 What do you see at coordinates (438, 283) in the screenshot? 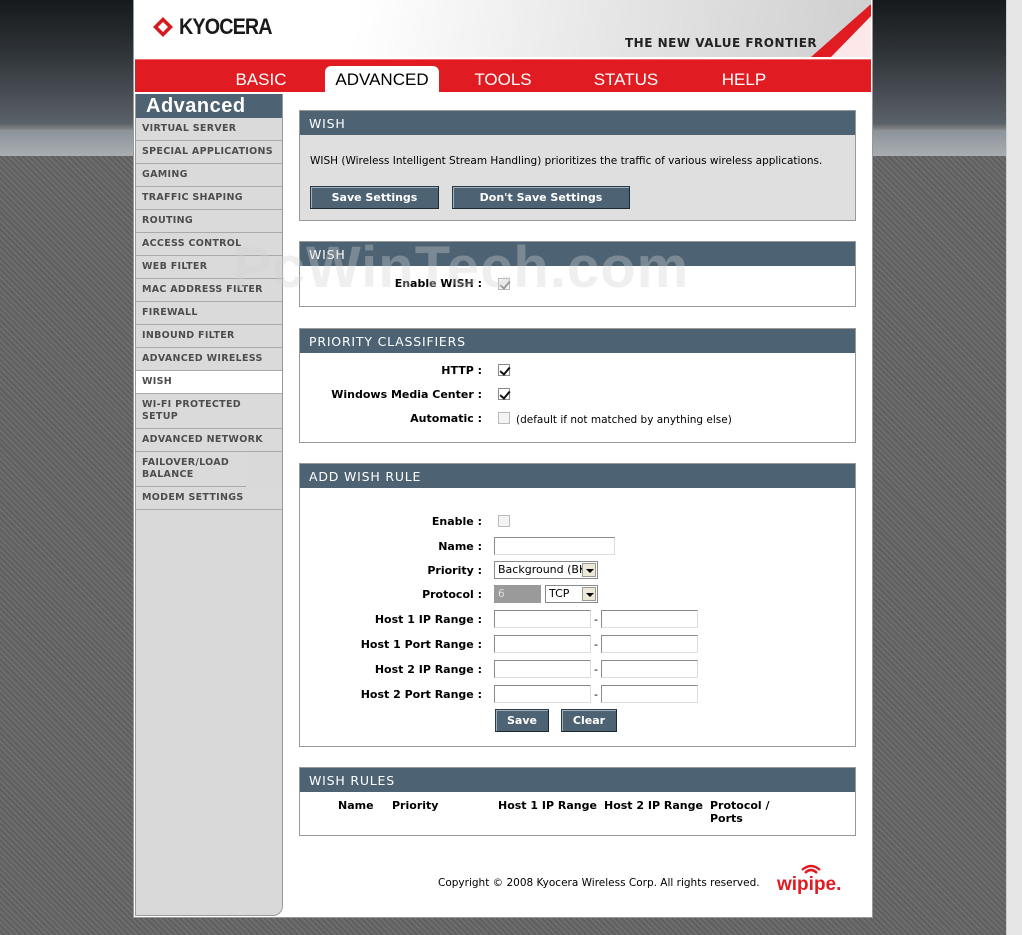
I see `enable-wish-label: Enable WISH :` at bounding box center [438, 283].